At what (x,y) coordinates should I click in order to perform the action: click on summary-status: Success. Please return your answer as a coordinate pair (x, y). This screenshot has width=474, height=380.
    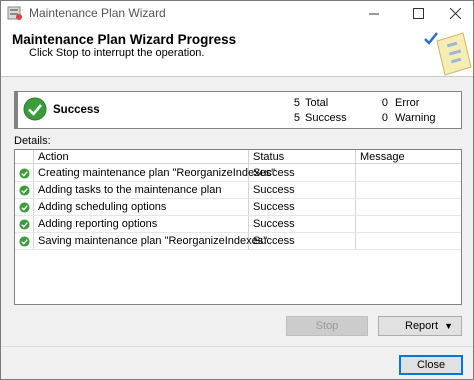
    Looking at the image, I should click on (76, 110).